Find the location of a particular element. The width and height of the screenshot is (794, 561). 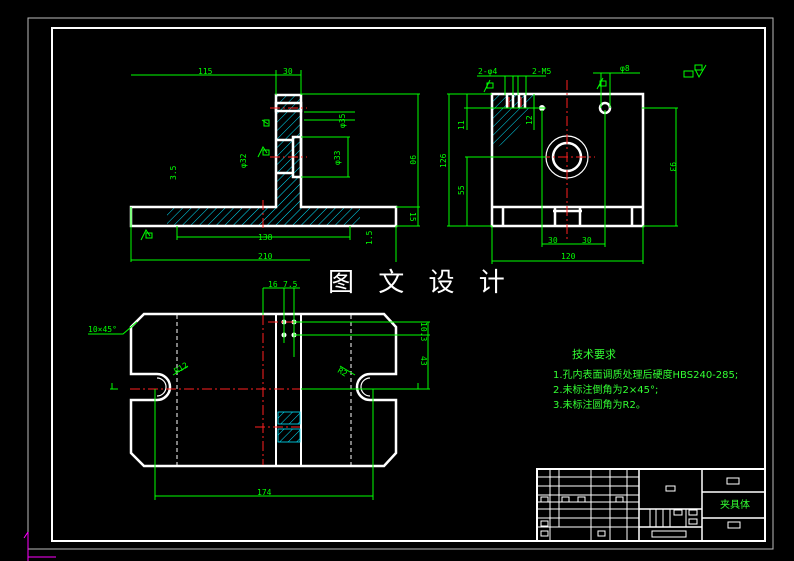

dim-12: 12 is located at coordinates (529, 120).